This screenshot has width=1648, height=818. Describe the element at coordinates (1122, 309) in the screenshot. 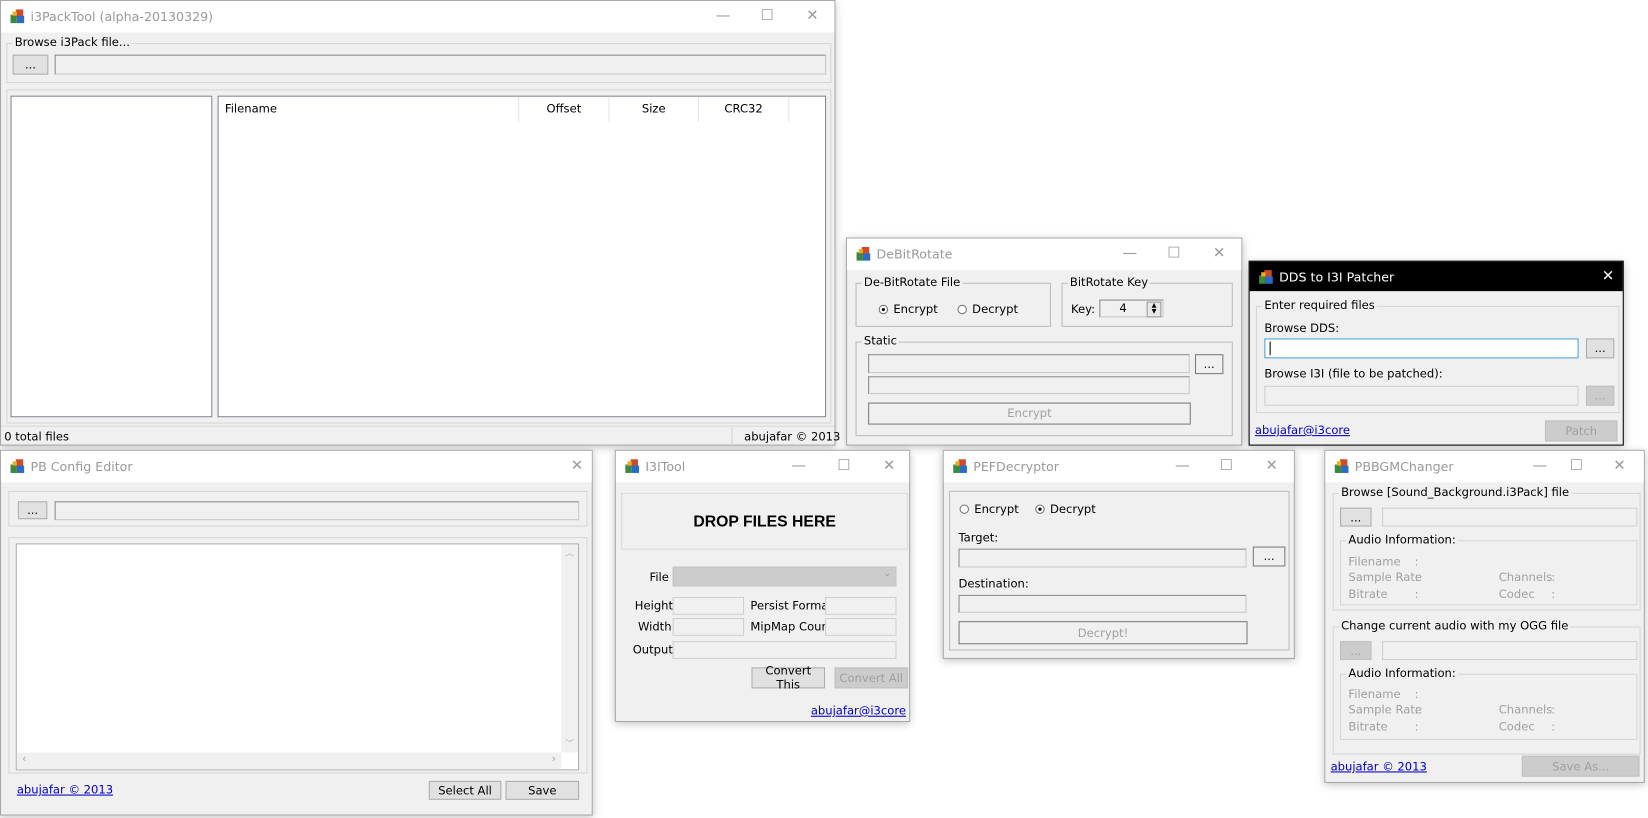

I see `key-value: 4` at that location.